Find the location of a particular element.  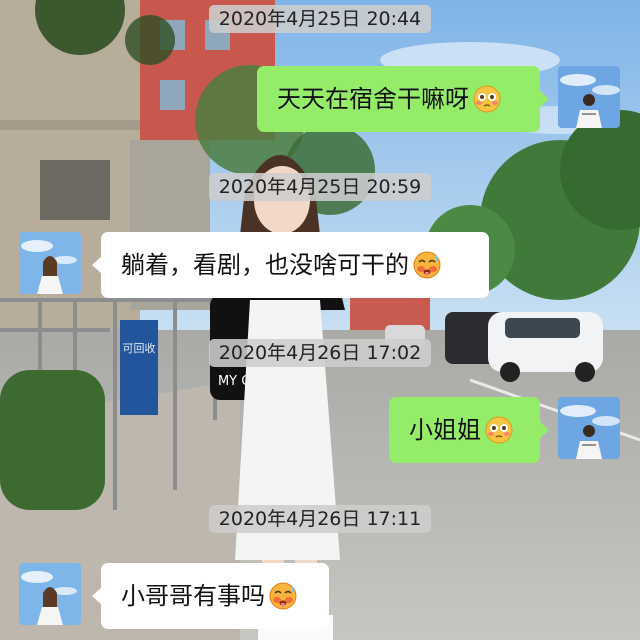

bin-print: 可回收 is located at coordinates (139, 348).